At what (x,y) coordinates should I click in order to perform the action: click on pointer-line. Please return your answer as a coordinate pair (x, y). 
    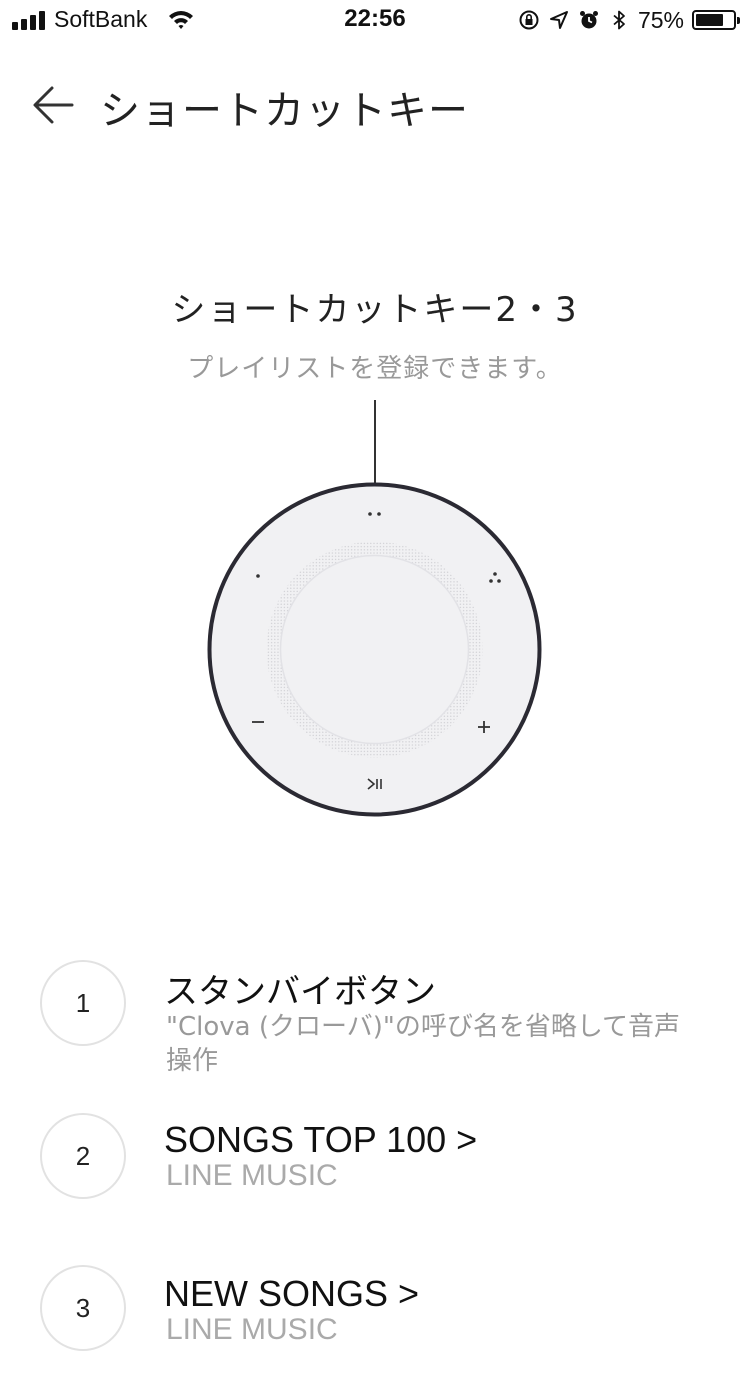
    Looking at the image, I should click on (375, 446).